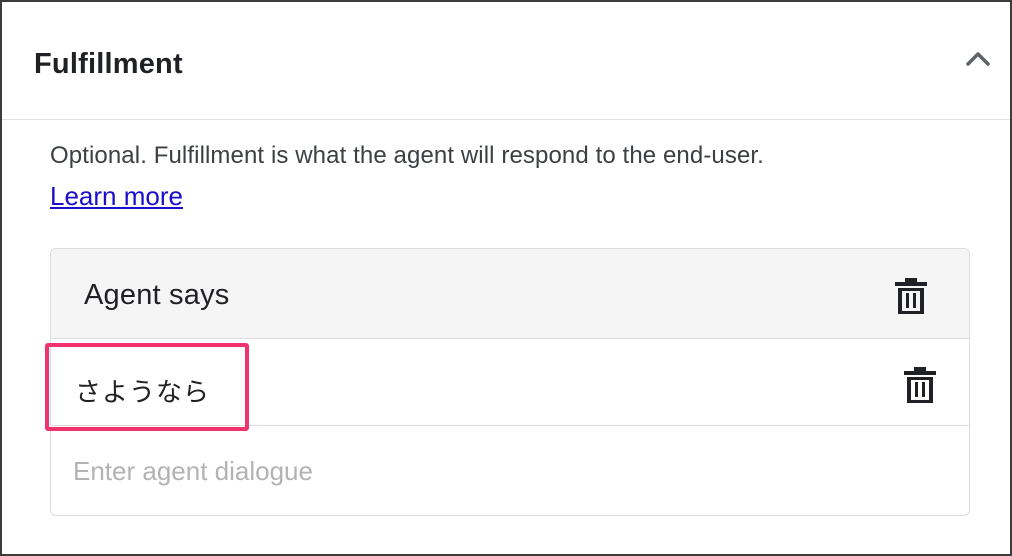  I want to click on delete-block-trash-icon, so click(911, 296).